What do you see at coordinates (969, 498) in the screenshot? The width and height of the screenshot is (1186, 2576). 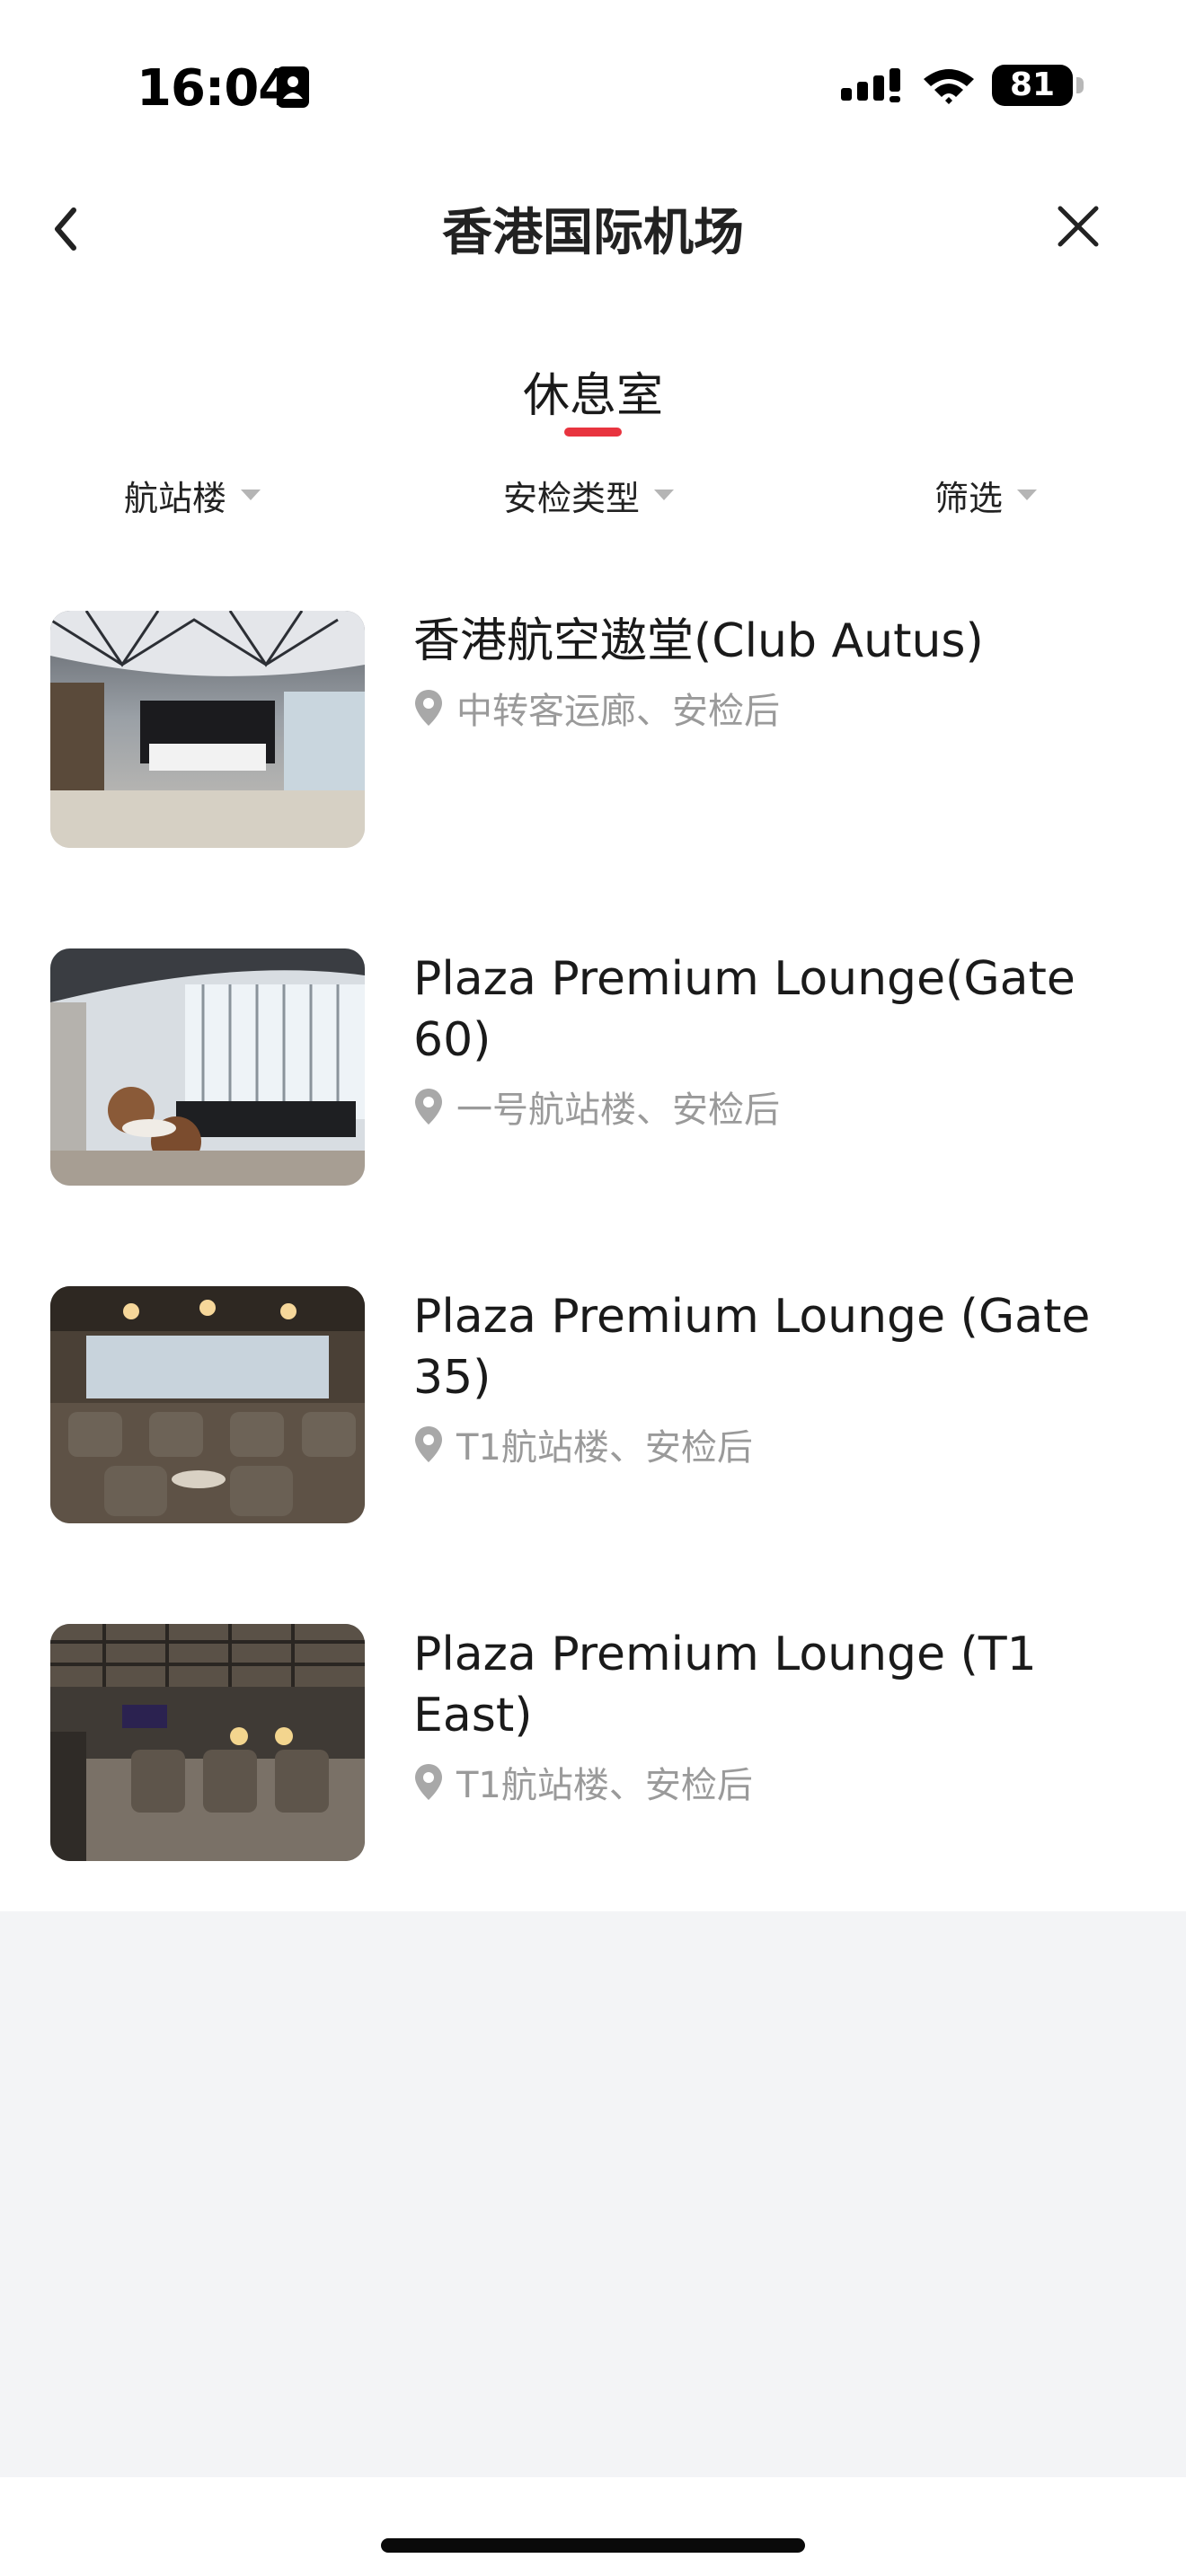 I see `filter-screen-label: 筛选` at bounding box center [969, 498].